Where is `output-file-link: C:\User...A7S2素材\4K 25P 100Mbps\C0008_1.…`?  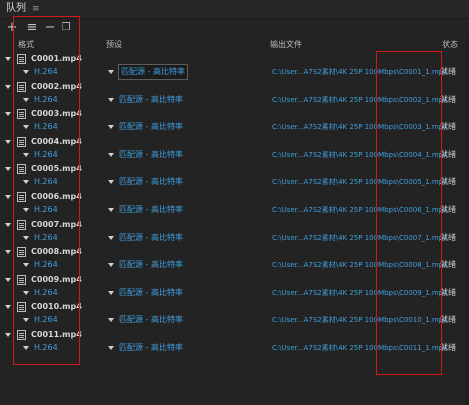 output-file-link: C:\User...A7S2素材\4K 25P 100Mbps\C0008_1.… is located at coordinates (360, 265).